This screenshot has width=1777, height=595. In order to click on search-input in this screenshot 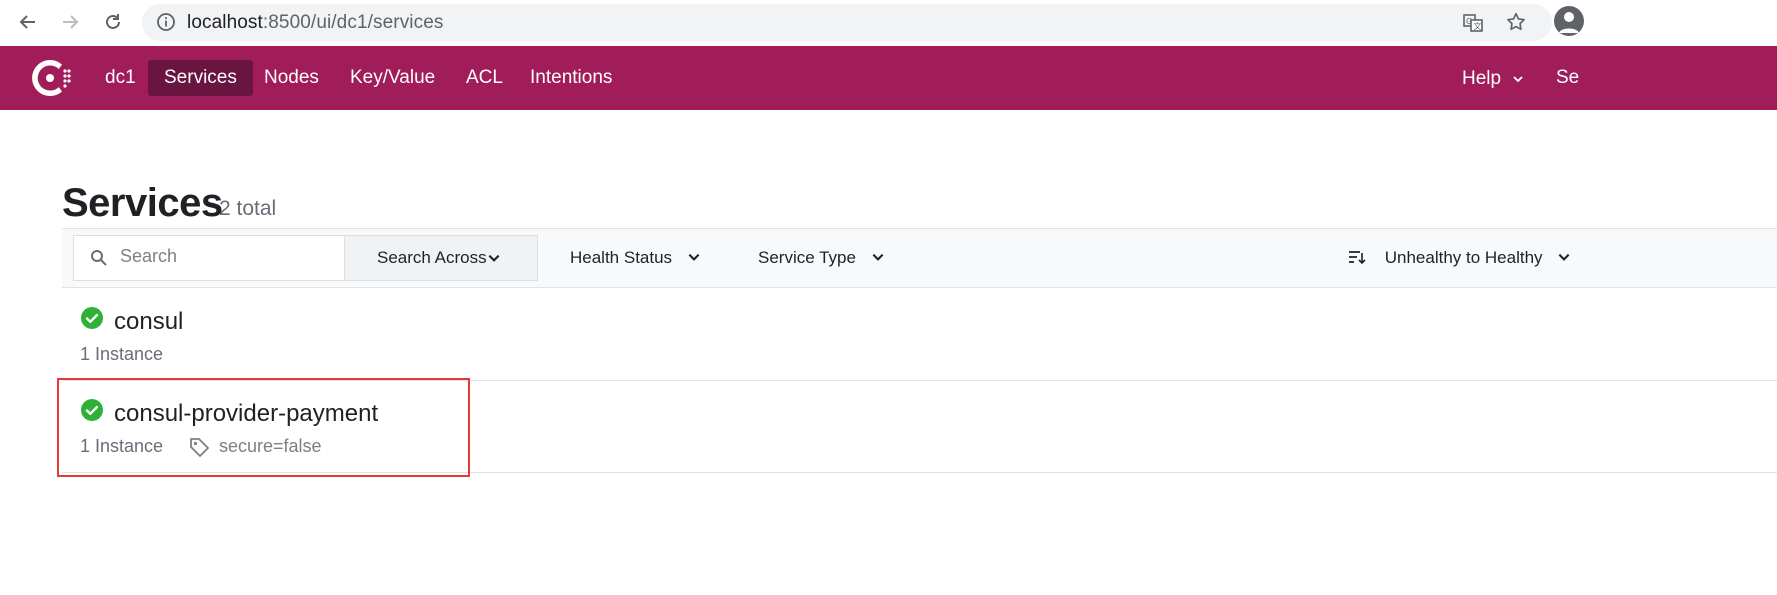, I will do `click(225, 256)`.